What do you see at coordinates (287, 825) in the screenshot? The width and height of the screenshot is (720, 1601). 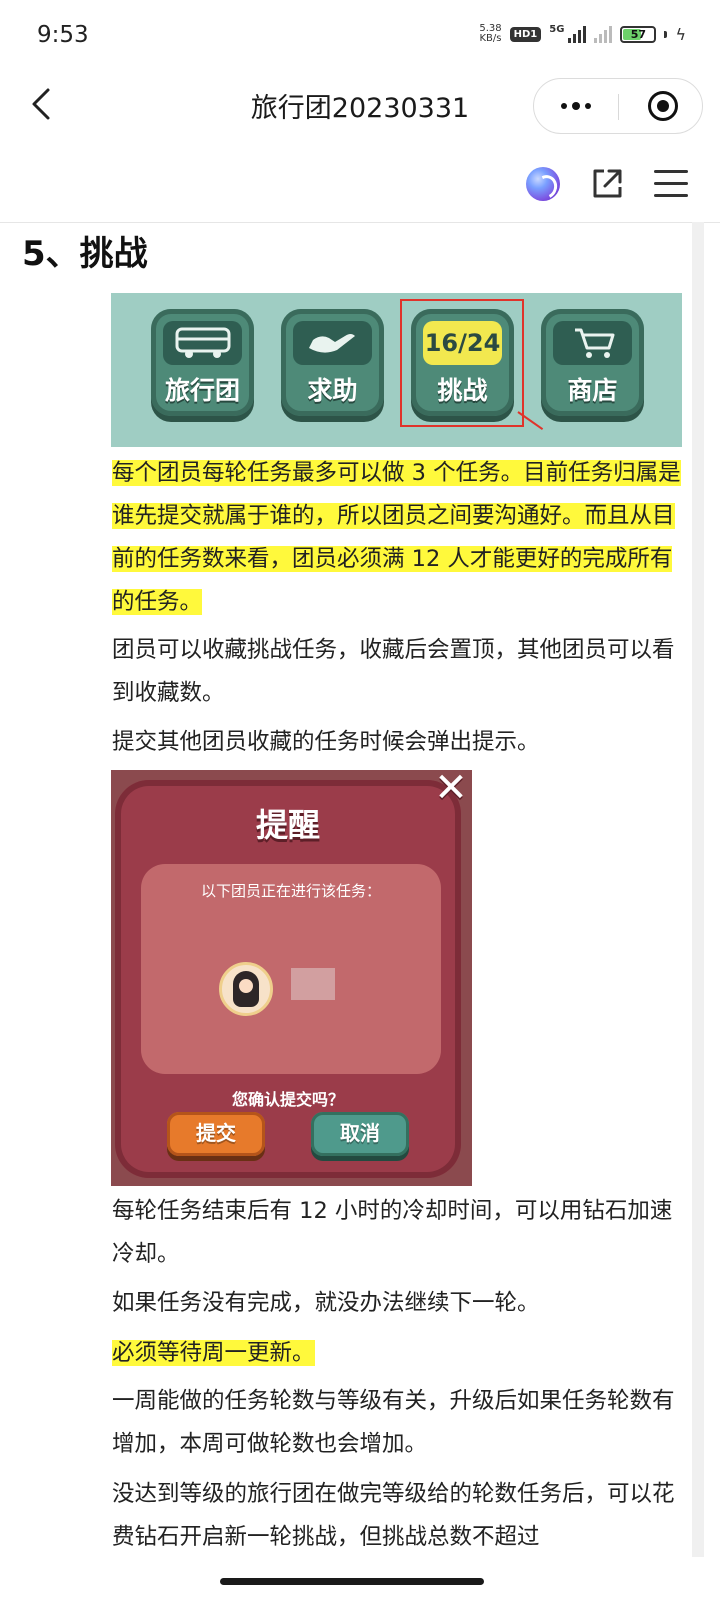 I see `dialog-title: 提醒` at bounding box center [287, 825].